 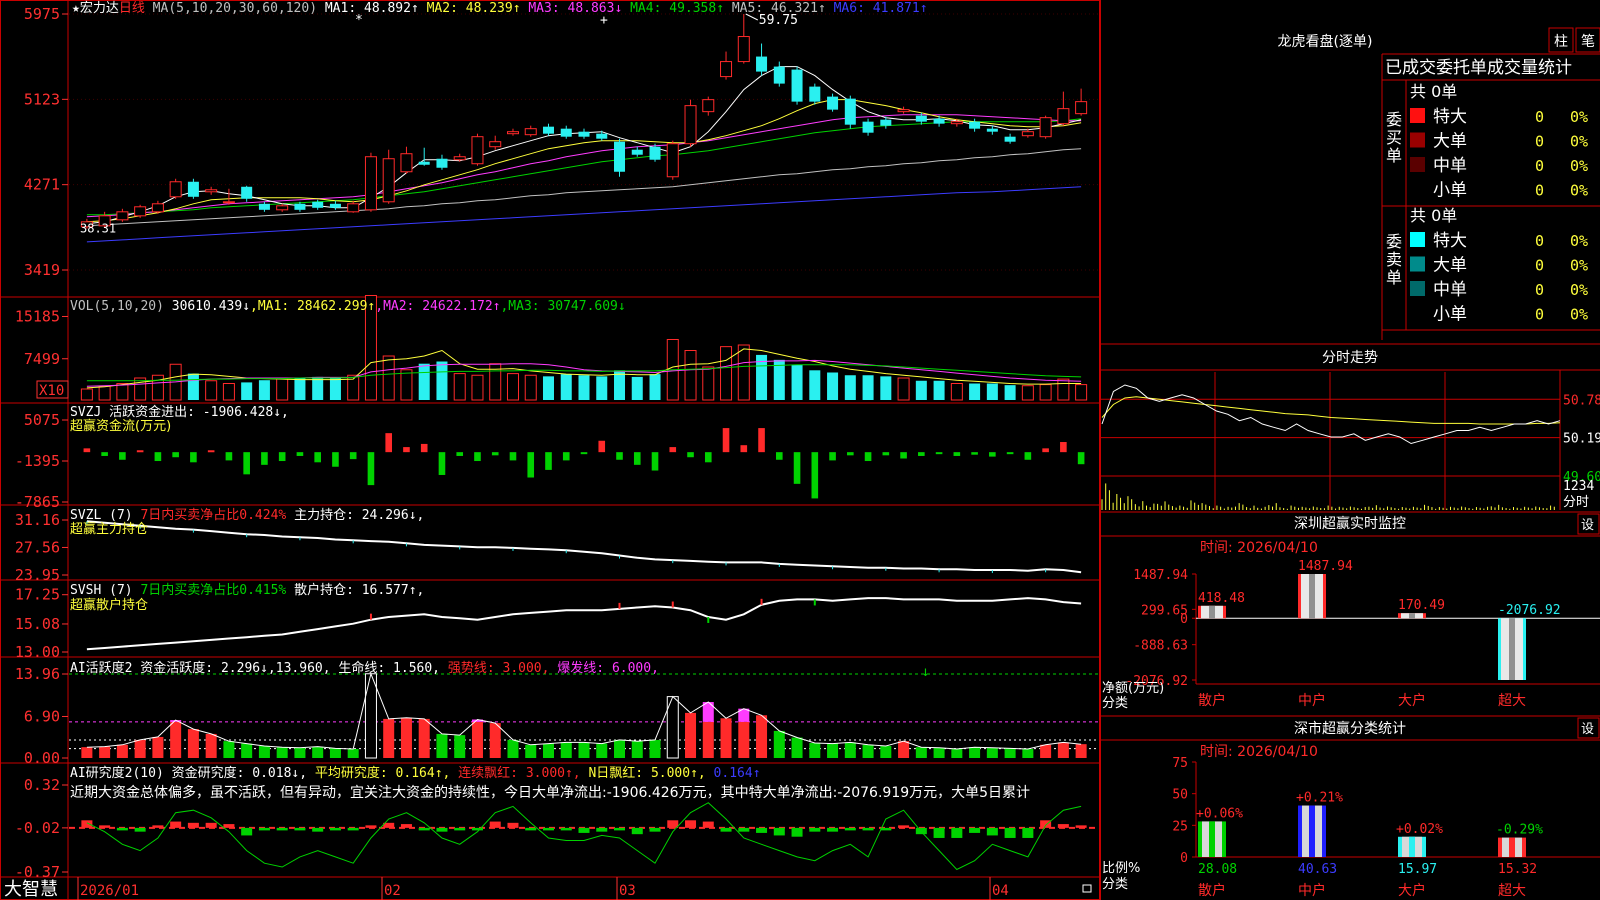 What do you see at coordinates (1331, 410) in the screenshot?
I see `intraday-avg-line` at bounding box center [1331, 410].